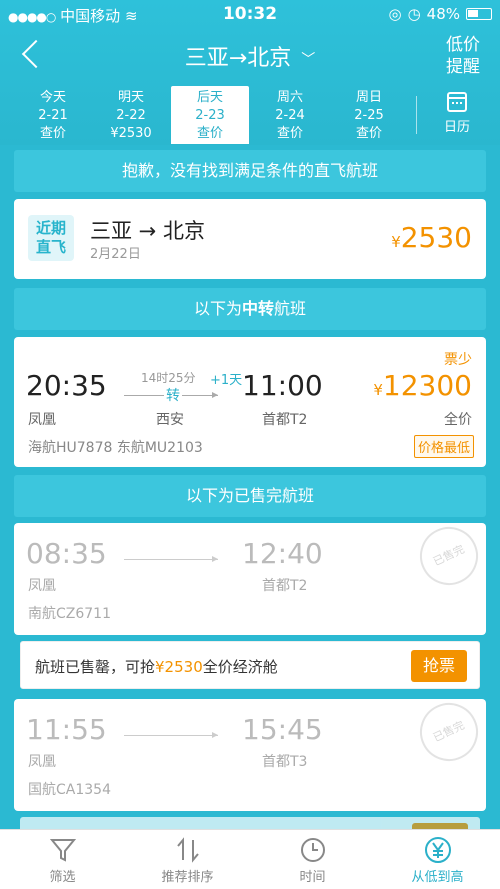 This screenshot has height=889, width=500. What do you see at coordinates (443, 14) in the screenshot?
I see `battery-text: 48%` at bounding box center [443, 14].